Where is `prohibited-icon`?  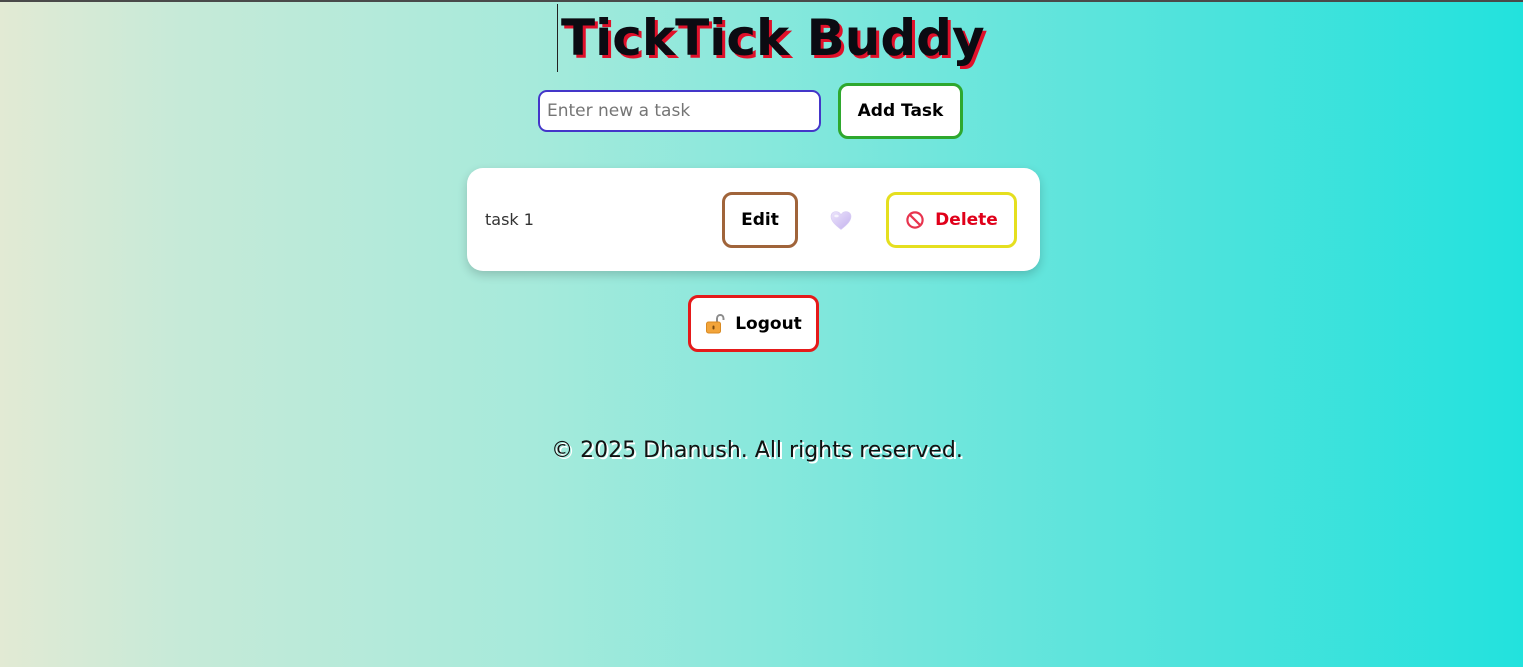
prohibited-icon is located at coordinates (915, 220).